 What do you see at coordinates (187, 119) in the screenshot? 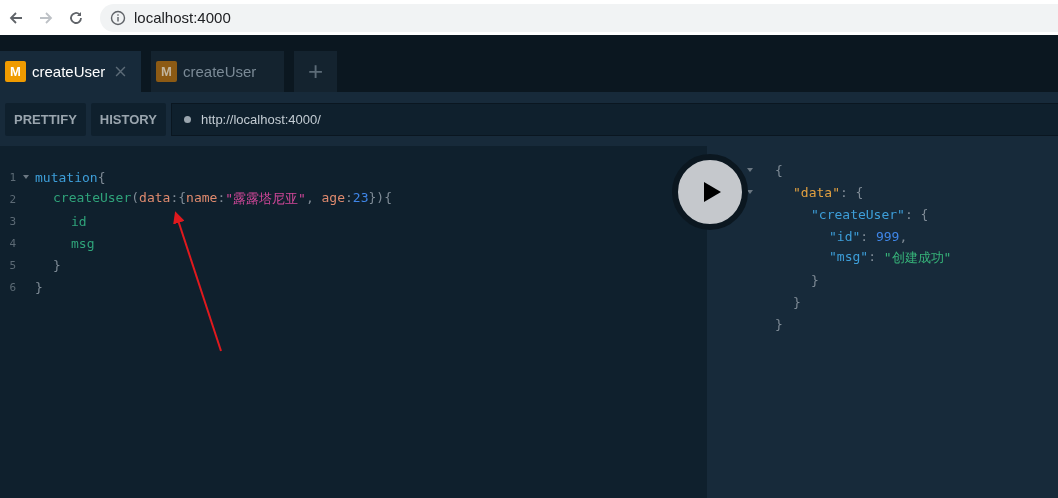
I see `status-dot-icon` at bounding box center [187, 119].